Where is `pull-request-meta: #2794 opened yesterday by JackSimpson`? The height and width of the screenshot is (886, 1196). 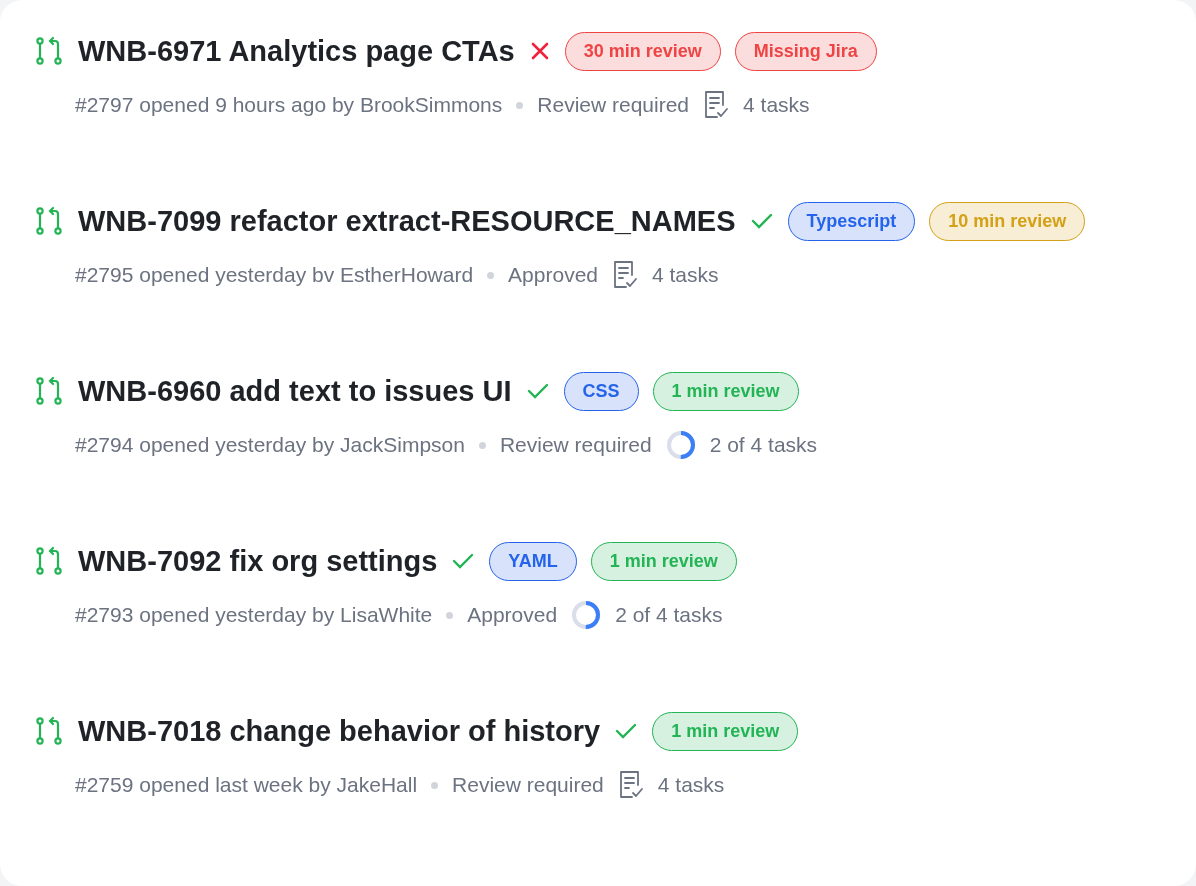 pull-request-meta: #2794 opened yesterday by JackSimpson is located at coordinates (270, 445).